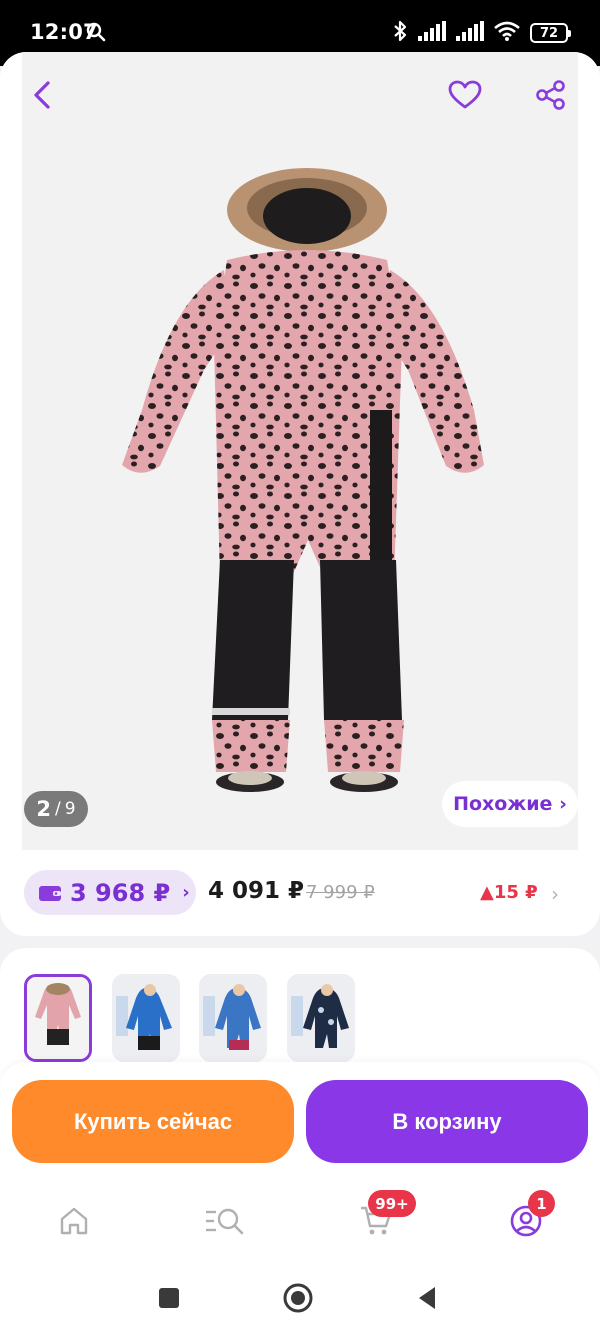 Image resolution: width=600 pixels, height=1332 pixels. I want to click on square-icon, so click(169, 1298).